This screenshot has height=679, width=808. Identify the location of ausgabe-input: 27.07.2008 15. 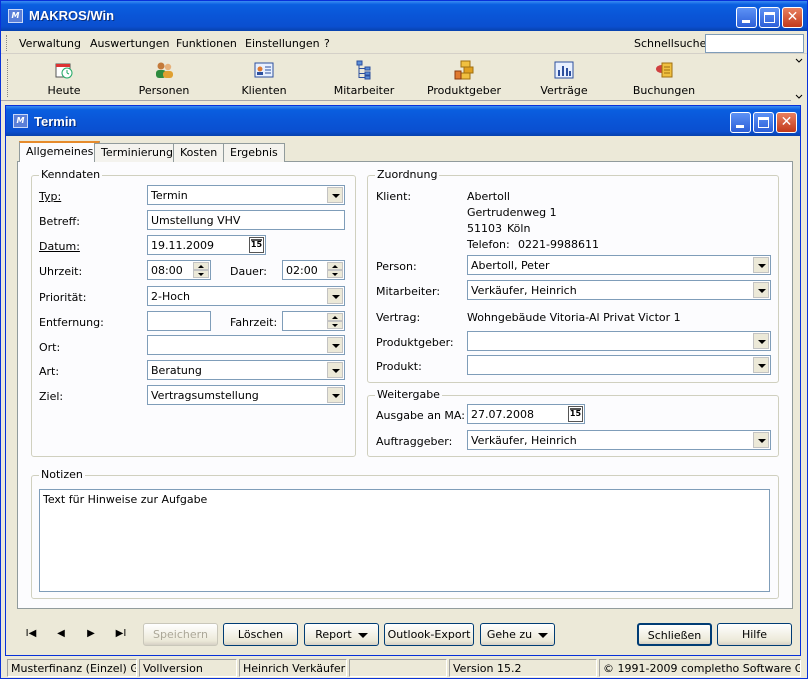
(526, 414).